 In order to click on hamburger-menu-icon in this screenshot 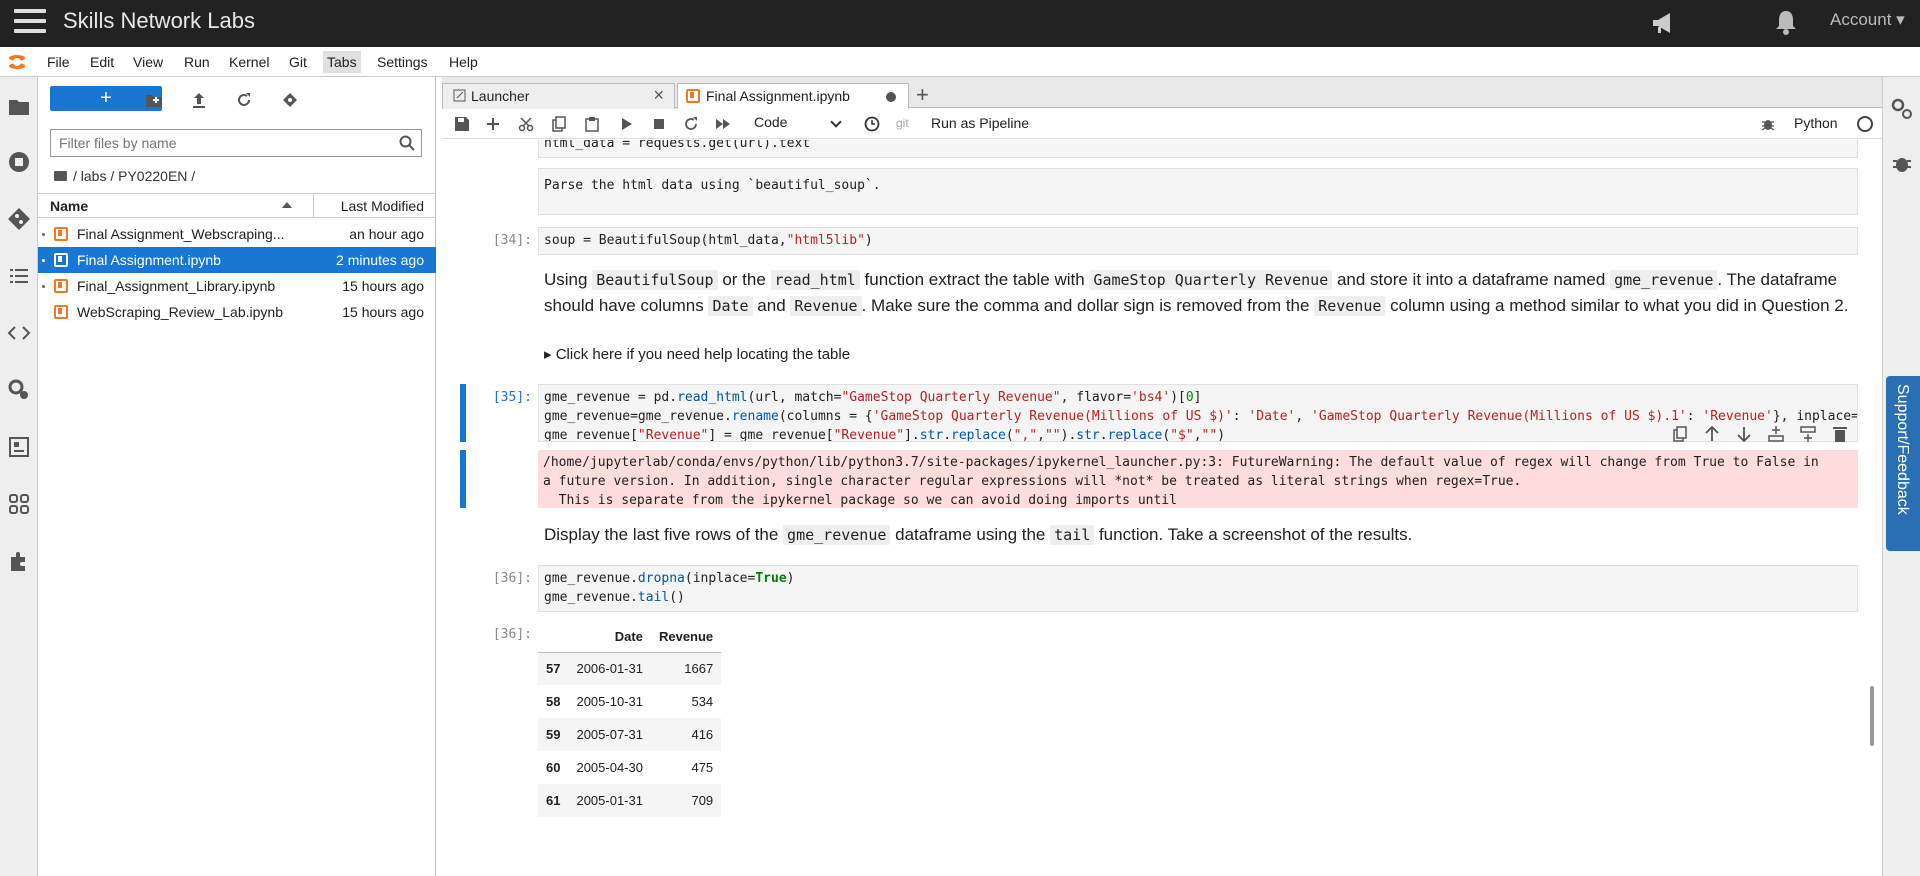, I will do `click(30, 23)`.